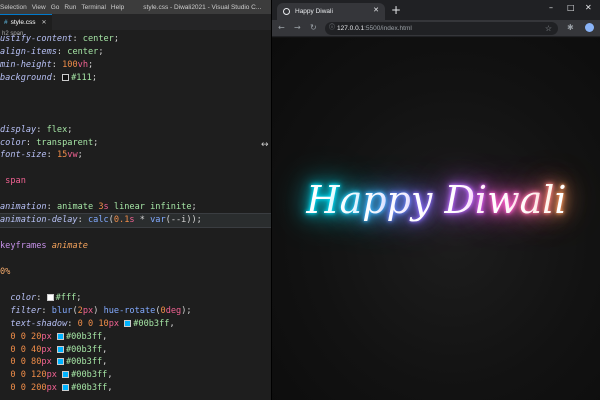 This screenshot has width=600, height=400. Describe the element at coordinates (28, 388) in the screenshot. I see `code-token: 0 0 200` at that location.